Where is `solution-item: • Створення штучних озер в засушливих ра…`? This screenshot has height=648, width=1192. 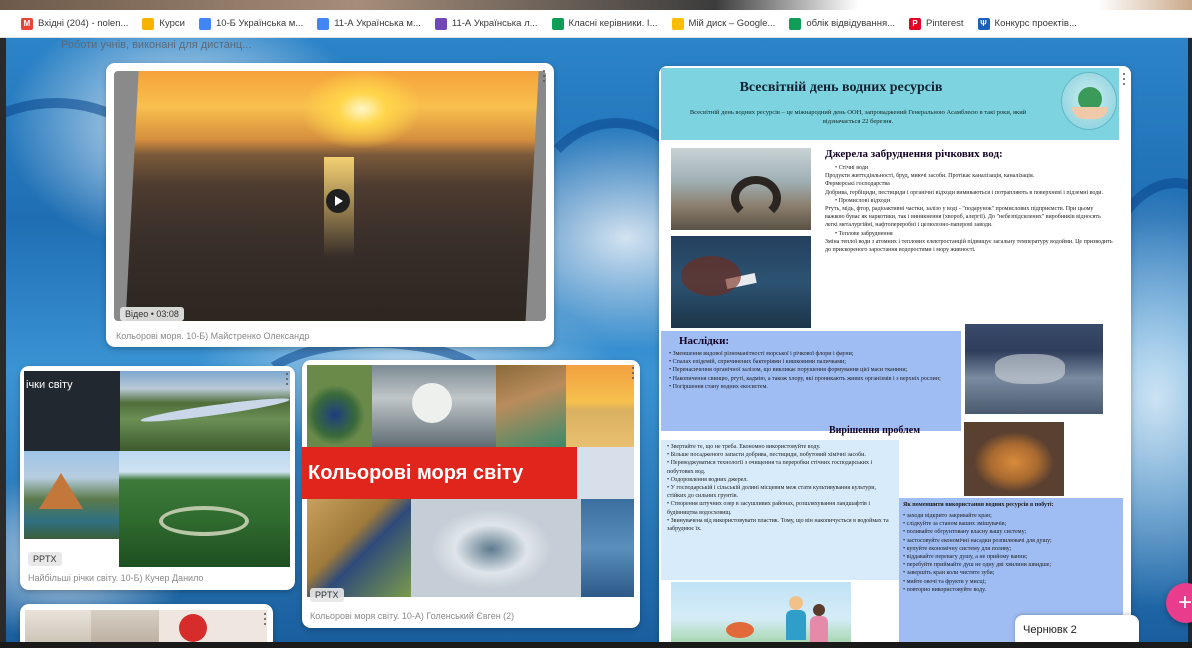
solution-item: • Створення штучних озер в засушливих ра… is located at coordinates (768, 508).